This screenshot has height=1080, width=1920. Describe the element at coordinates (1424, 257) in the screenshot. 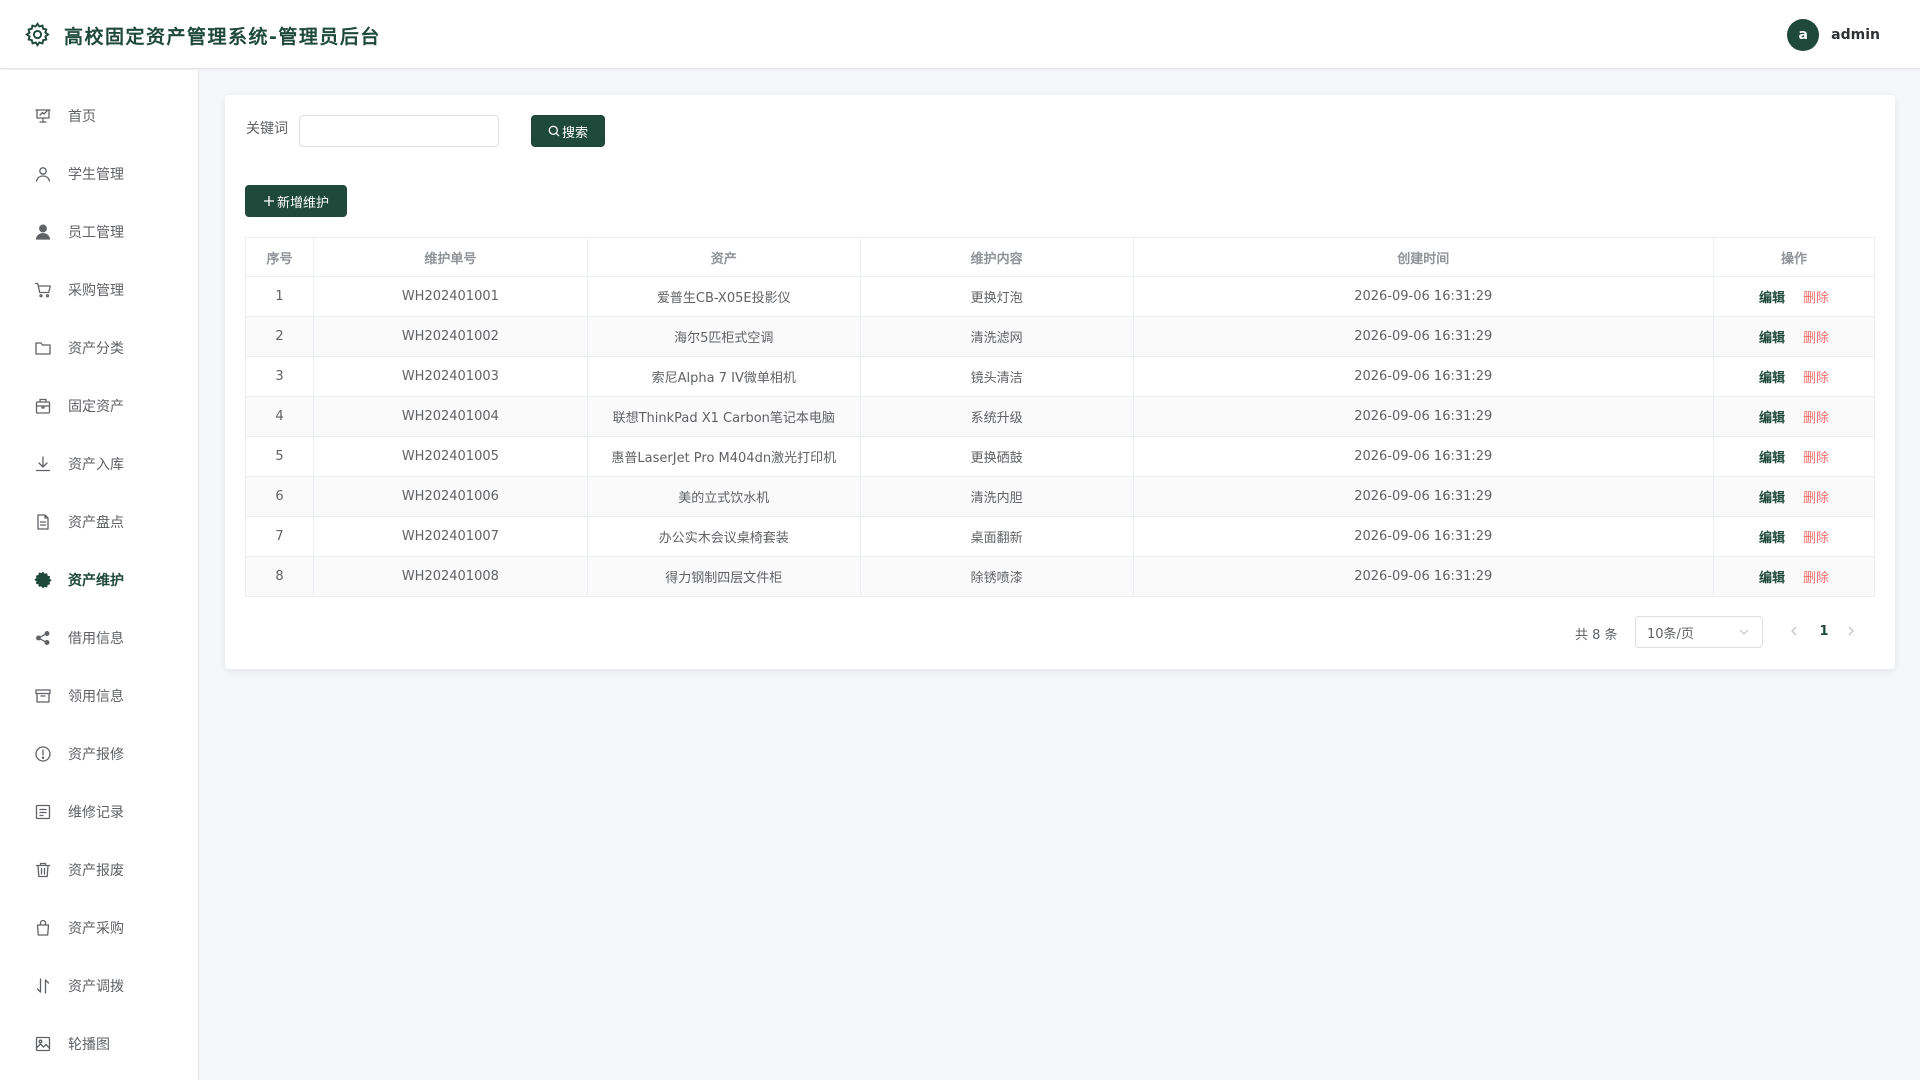

I see `column-header-created: 创建时间` at that location.